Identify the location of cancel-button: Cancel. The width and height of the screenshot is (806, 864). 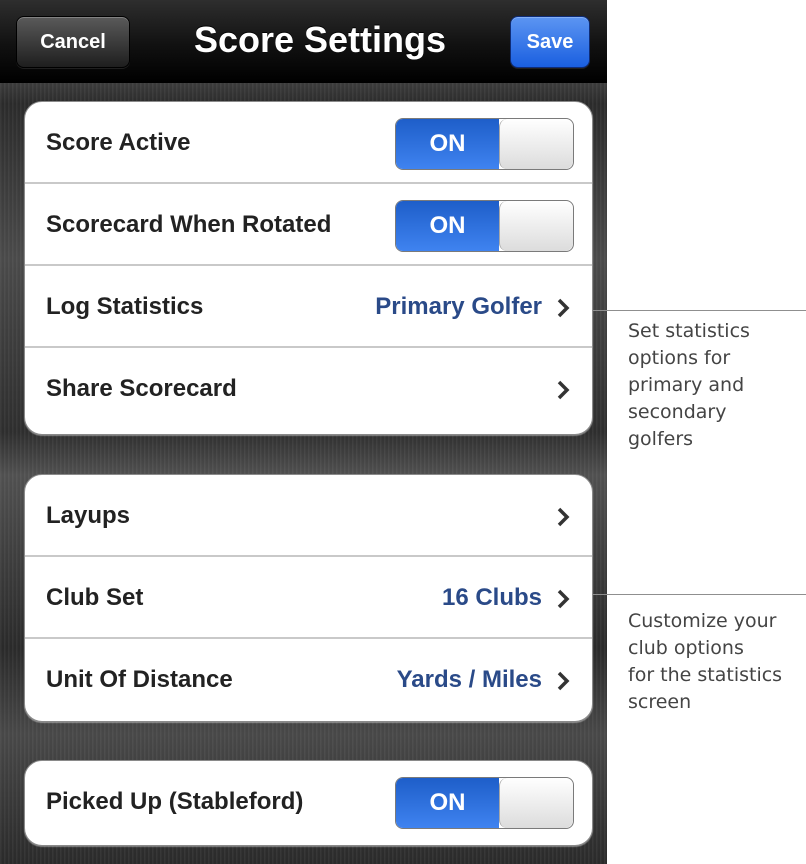
(73, 42).